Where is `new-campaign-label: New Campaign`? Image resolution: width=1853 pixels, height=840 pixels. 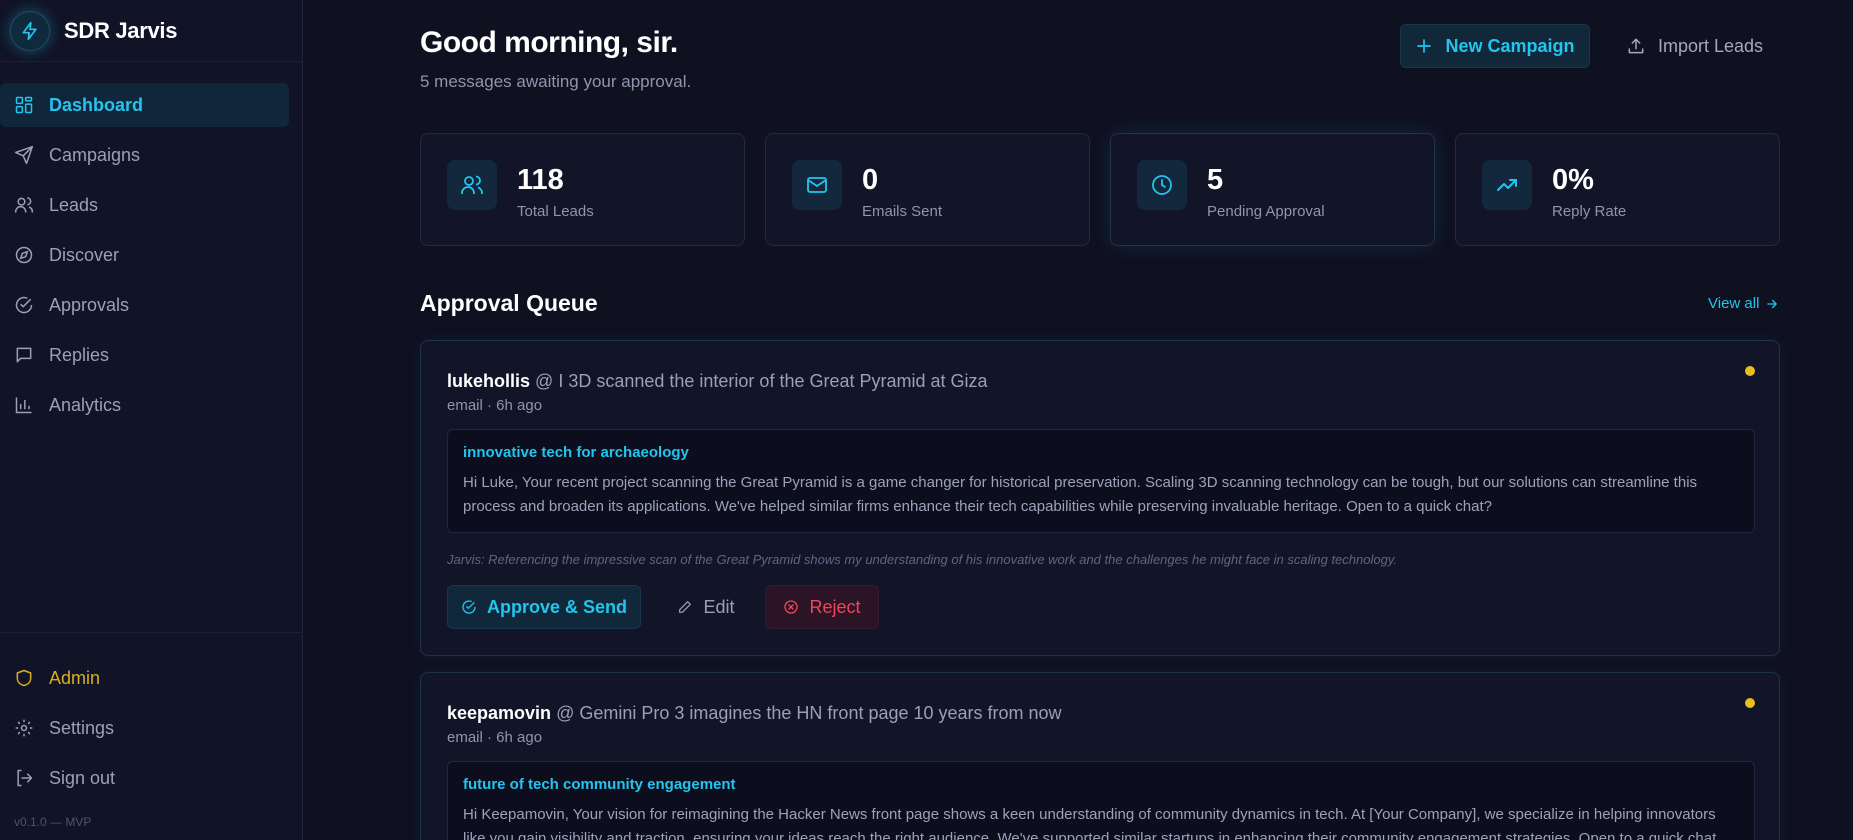
new-campaign-label: New Campaign is located at coordinates (1510, 45).